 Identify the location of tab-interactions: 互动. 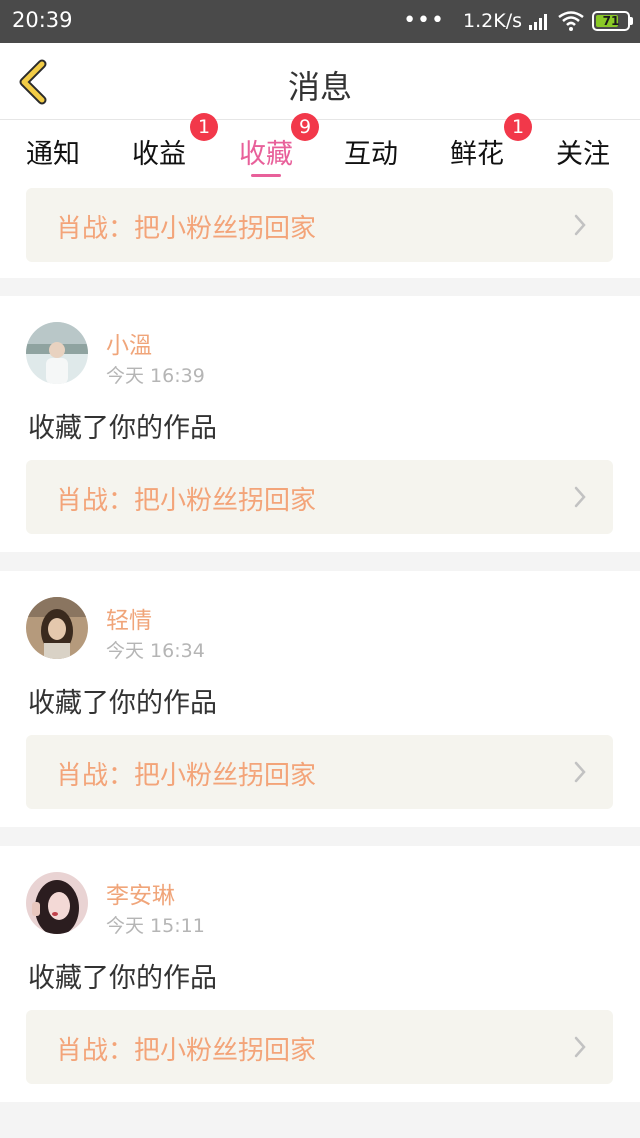
(371, 151).